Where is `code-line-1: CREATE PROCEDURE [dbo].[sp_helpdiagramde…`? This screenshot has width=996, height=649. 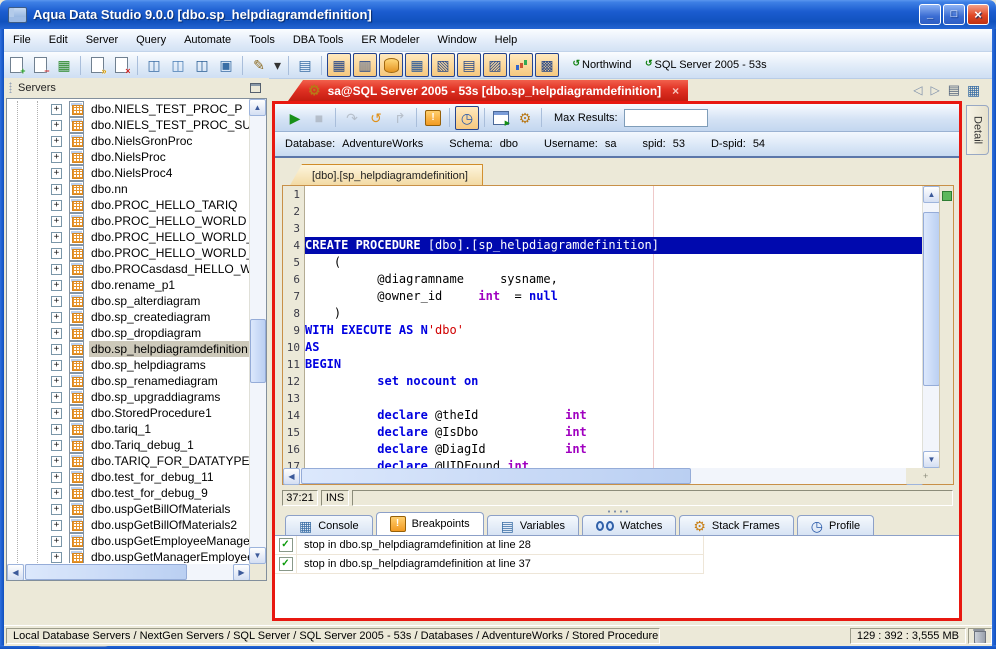
code-line-1: CREATE PROCEDURE [dbo].[sp_helpdiagramde… is located at coordinates (614, 245).